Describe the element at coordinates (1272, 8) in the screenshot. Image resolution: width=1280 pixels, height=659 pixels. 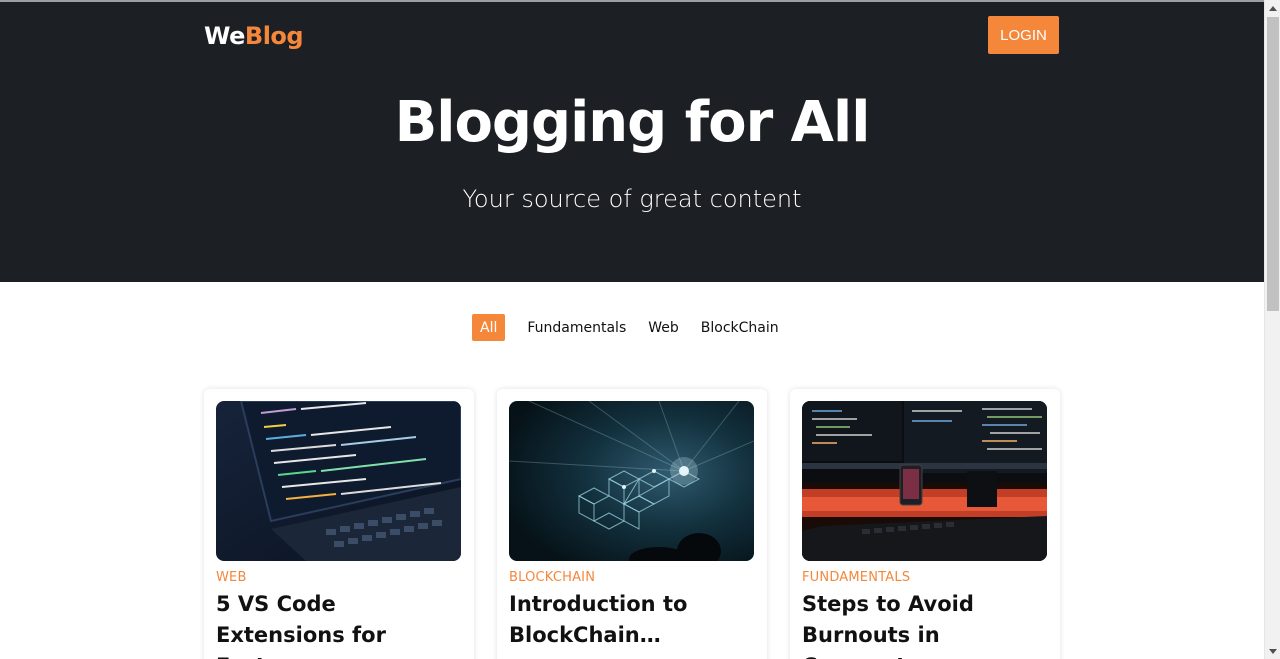
I see `scroll-up-arrow-icon` at that location.